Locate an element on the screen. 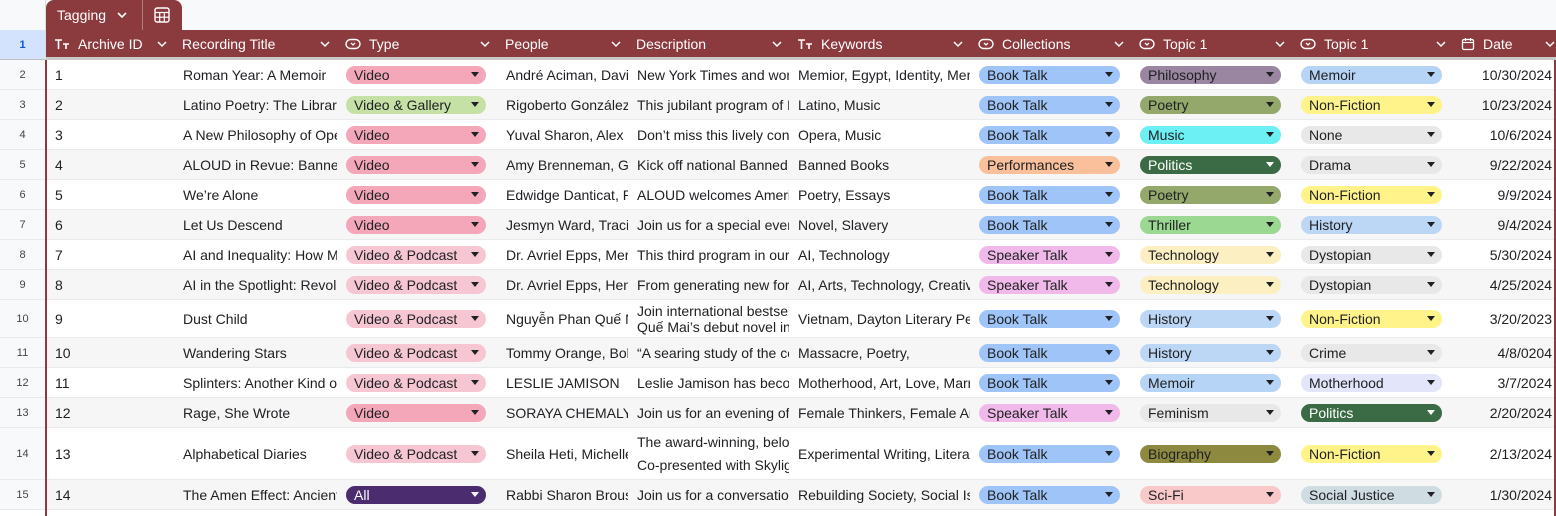  cell-topic-1b: Non-Fiction is located at coordinates (1372, 104).